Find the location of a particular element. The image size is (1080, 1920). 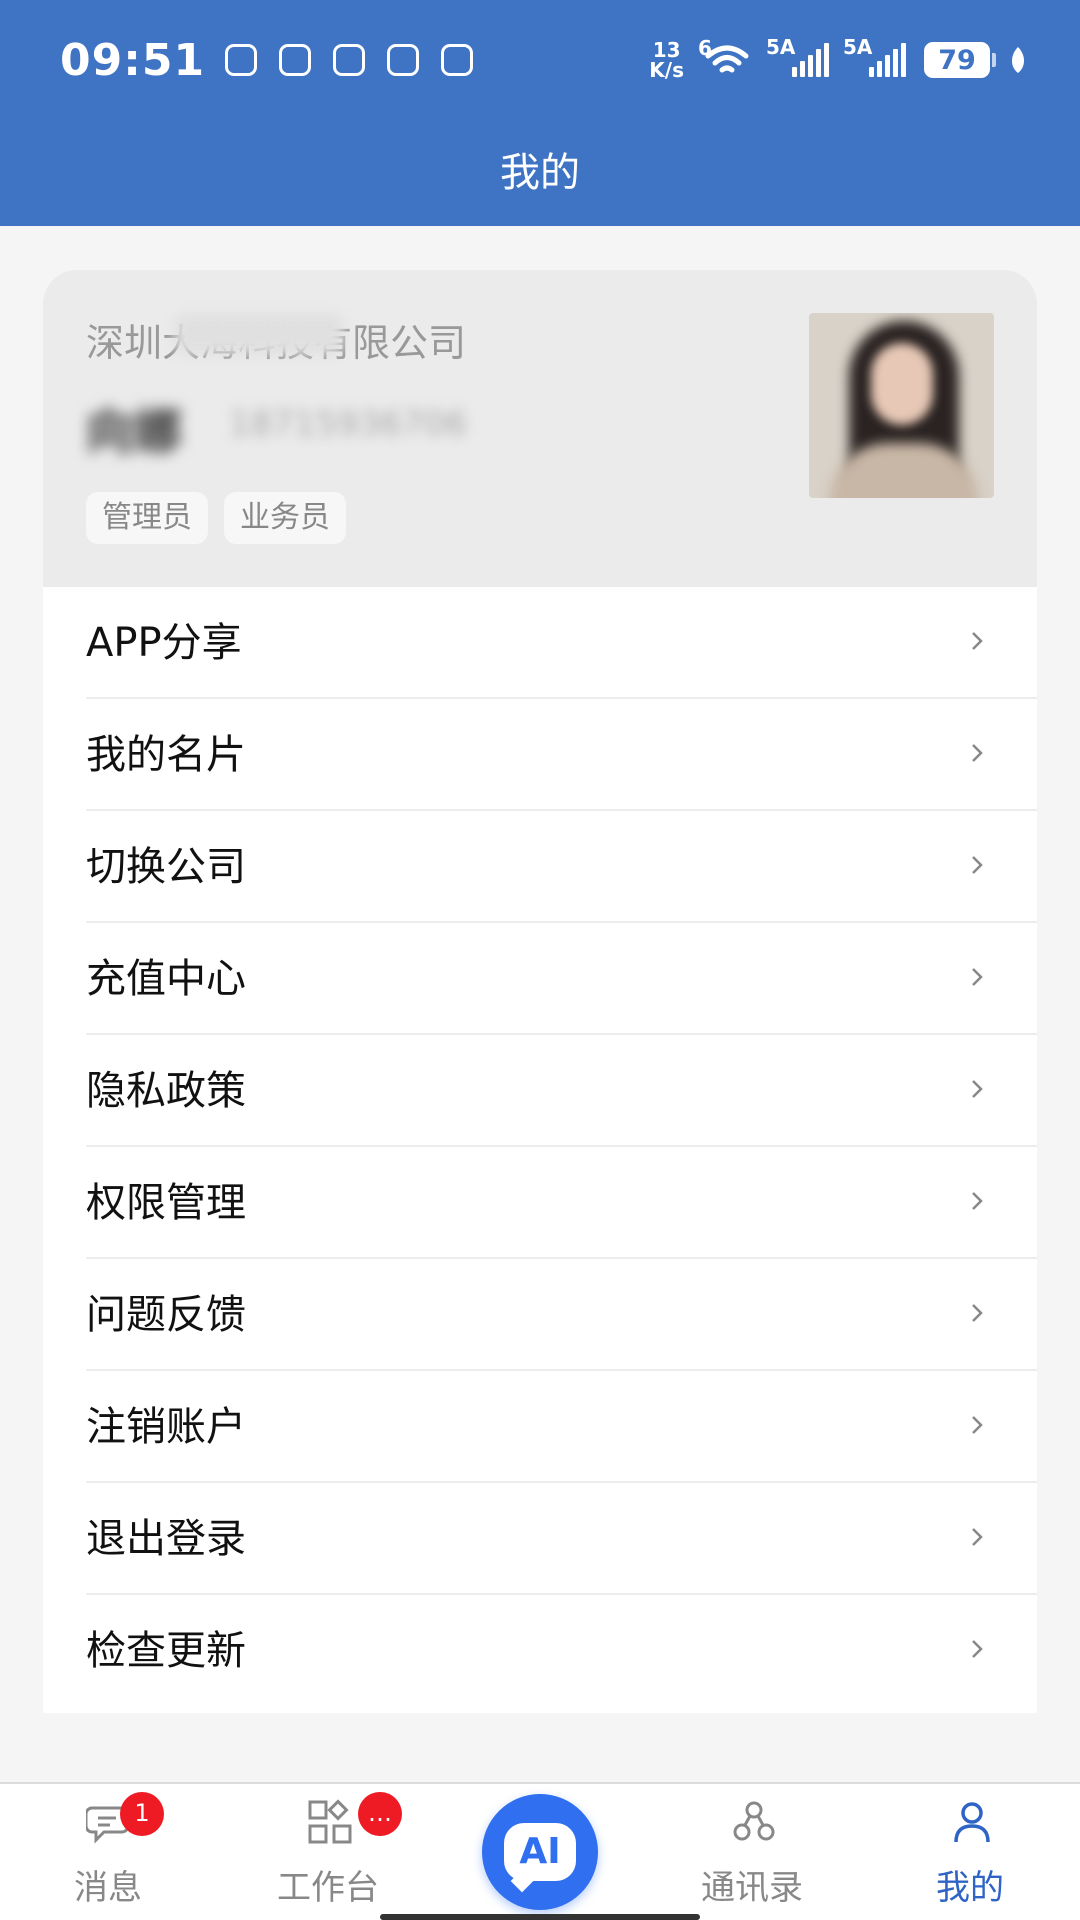

tab-mine: 我的 is located at coordinates (970, 1852).